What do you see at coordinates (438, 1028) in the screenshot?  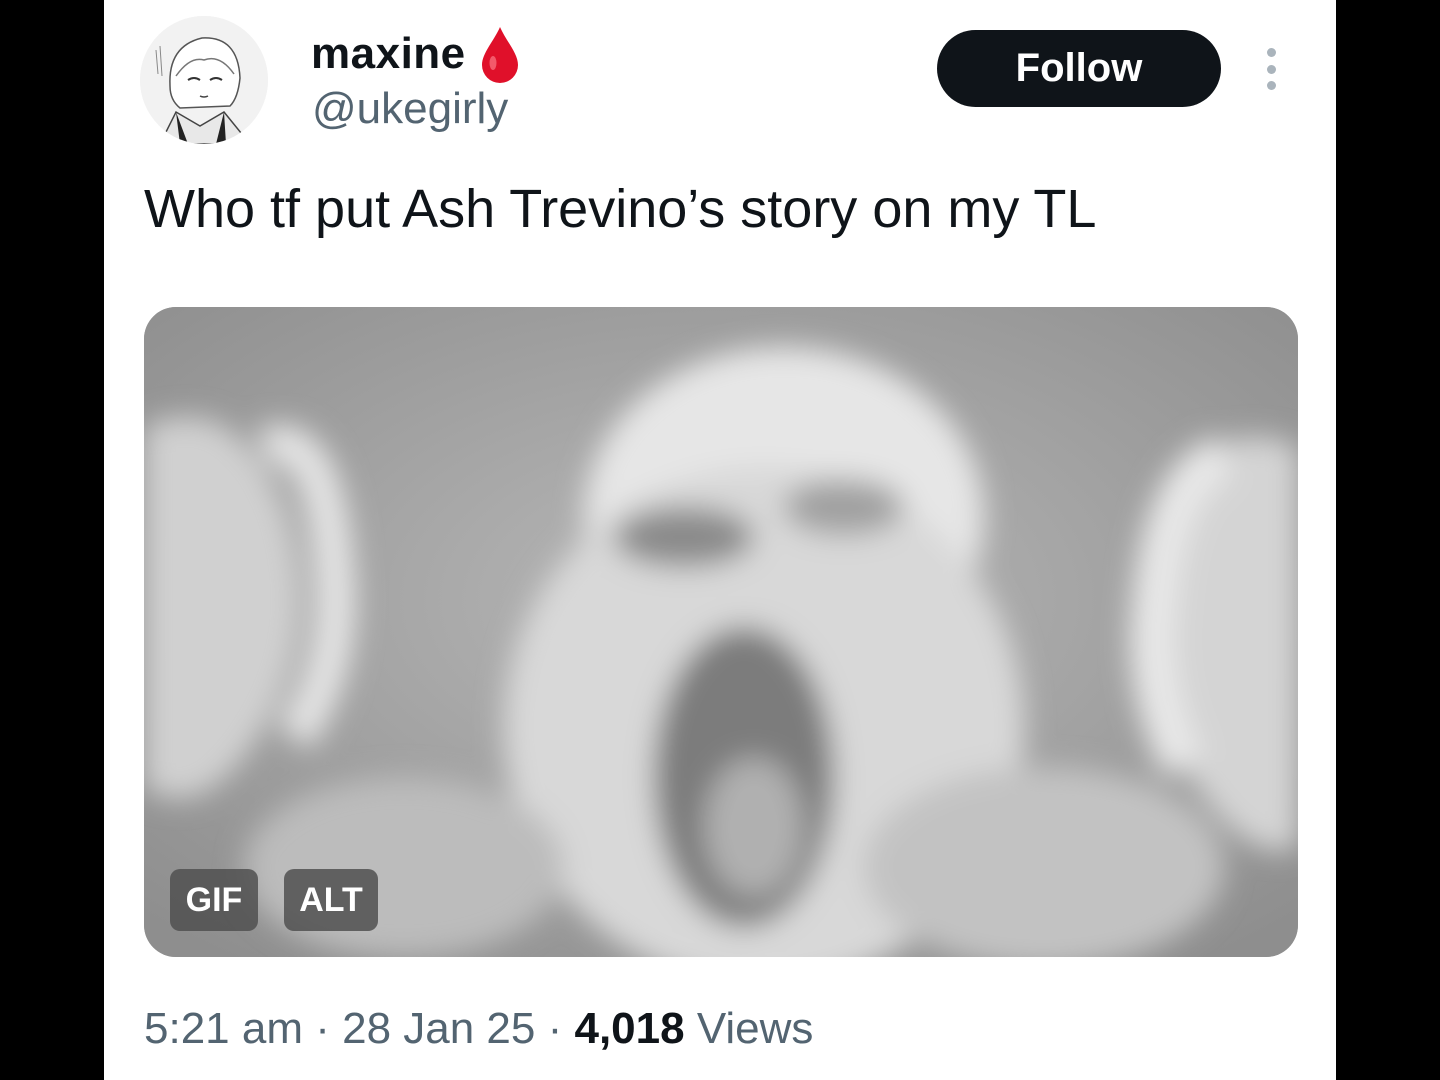 I see `tweet-date: 28 Jan 25` at bounding box center [438, 1028].